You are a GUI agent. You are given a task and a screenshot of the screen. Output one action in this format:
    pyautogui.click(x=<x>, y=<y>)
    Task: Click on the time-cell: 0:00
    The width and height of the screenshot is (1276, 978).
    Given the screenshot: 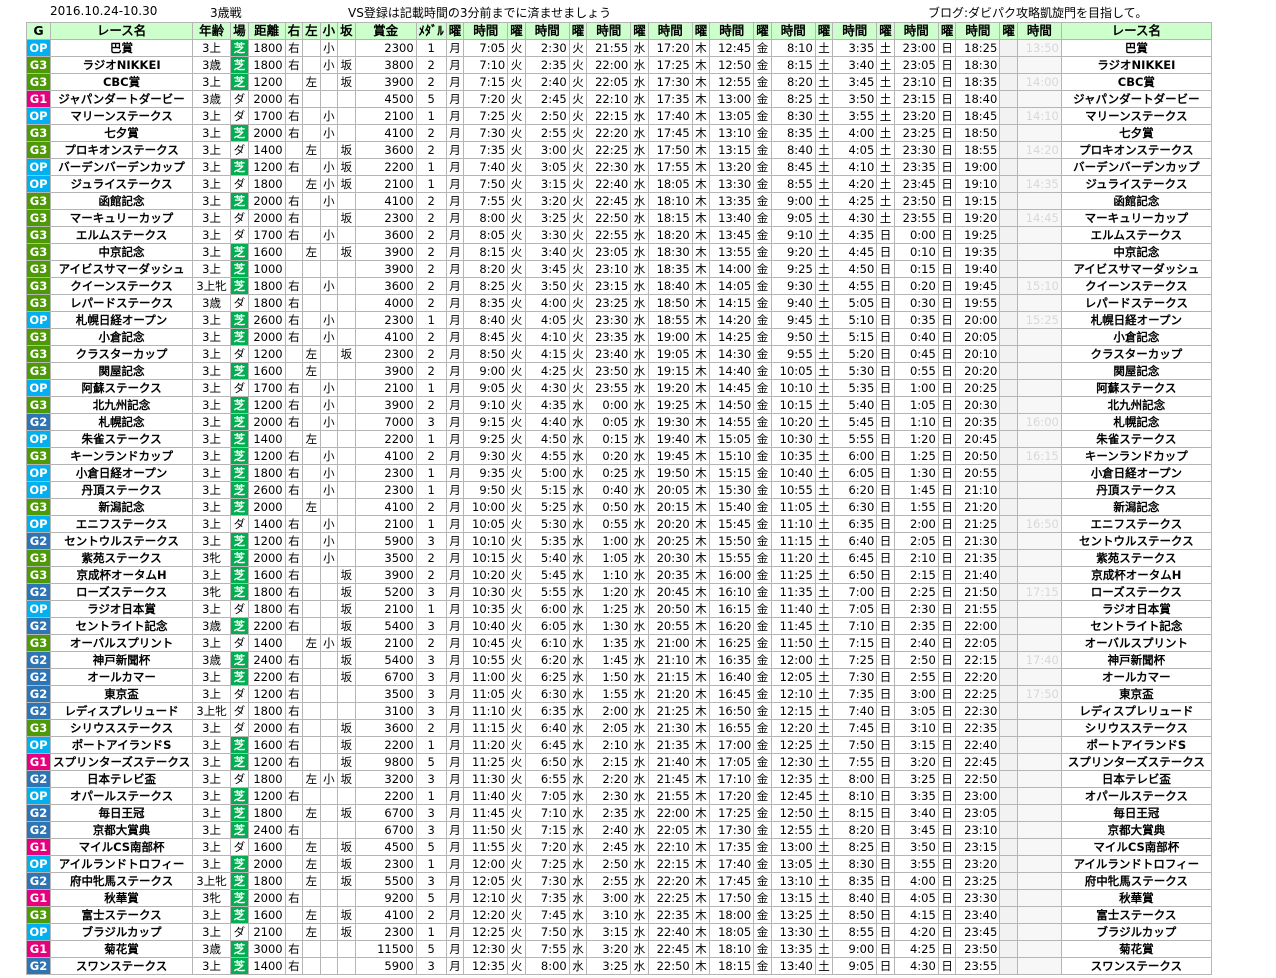 What is the action you would take?
    pyautogui.click(x=916, y=235)
    